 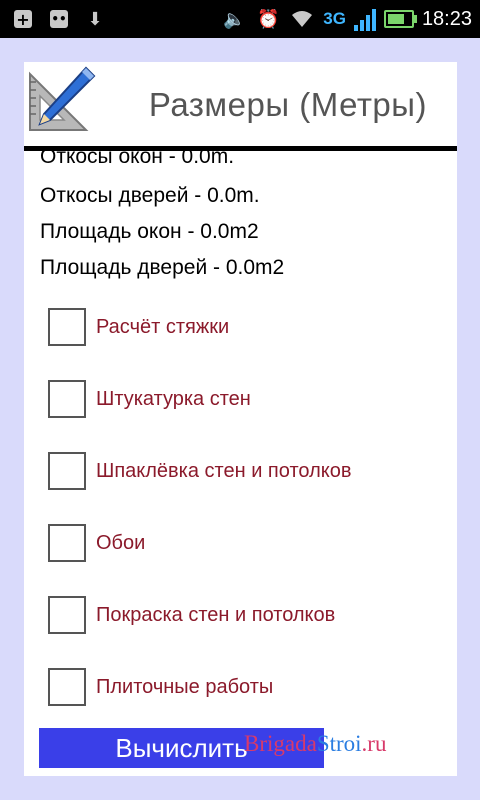 I want to click on signal-icon, so click(x=364, y=19).